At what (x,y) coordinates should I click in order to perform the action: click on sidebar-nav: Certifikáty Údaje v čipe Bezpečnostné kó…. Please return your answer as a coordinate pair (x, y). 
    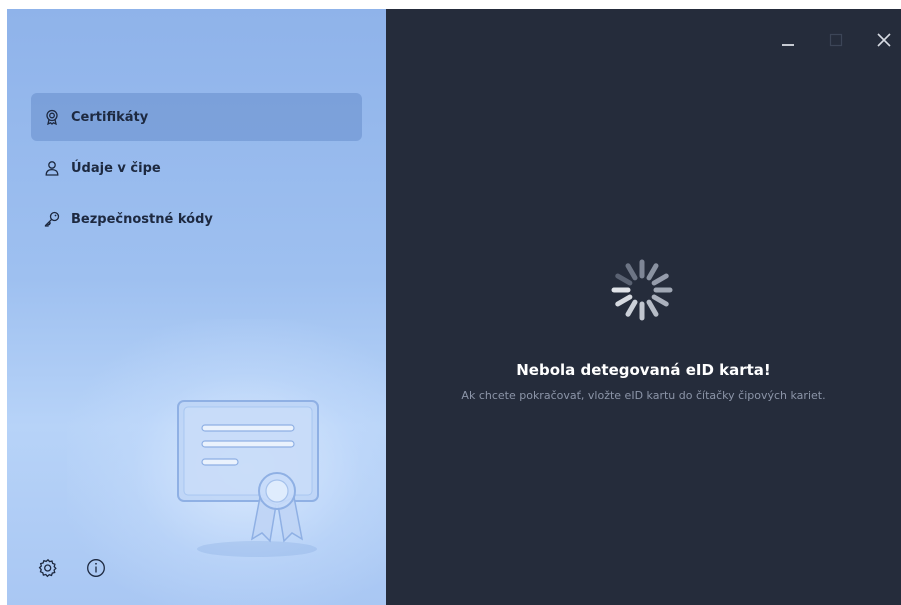
    Looking at the image, I should click on (196, 169).